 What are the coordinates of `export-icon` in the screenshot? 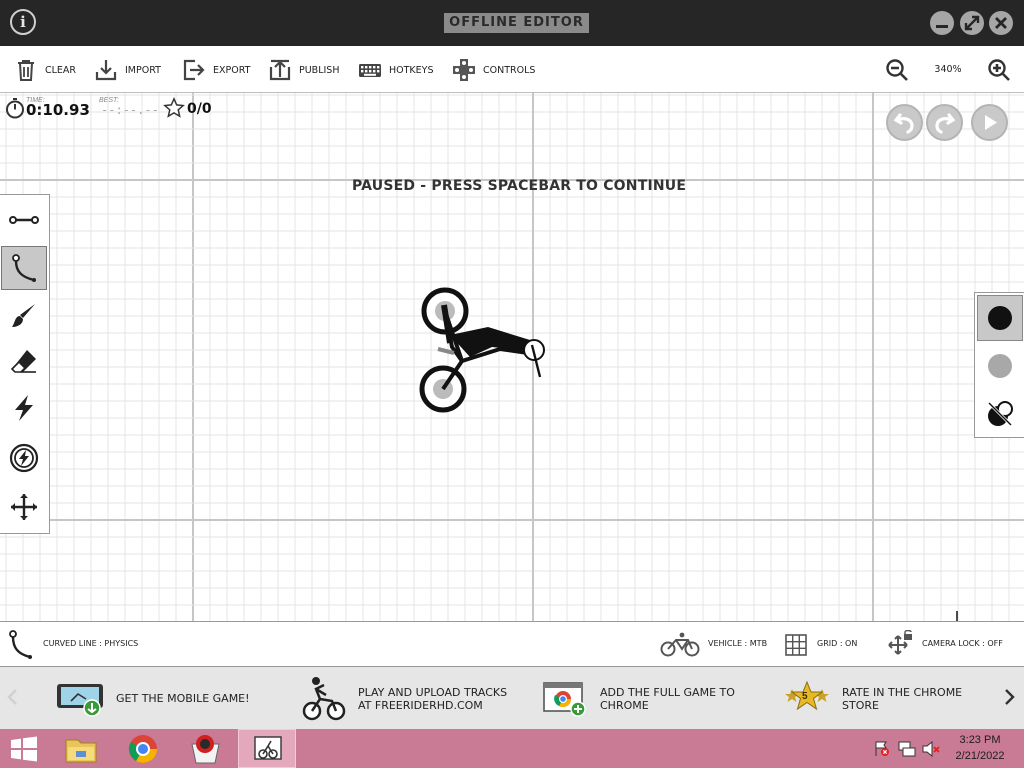 It's located at (194, 70).